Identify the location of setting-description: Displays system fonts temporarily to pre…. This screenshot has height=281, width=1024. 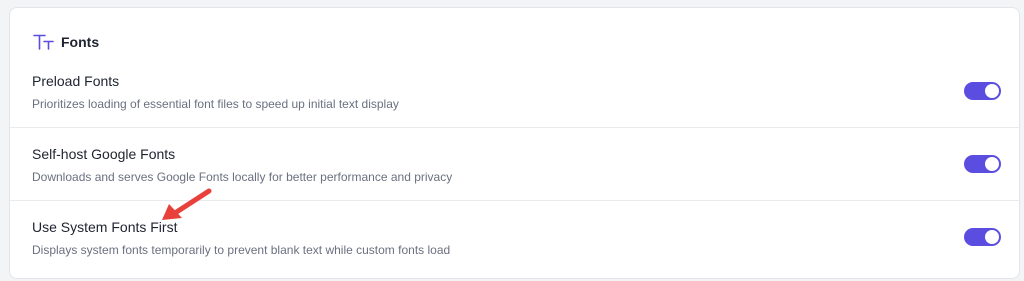
(241, 250).